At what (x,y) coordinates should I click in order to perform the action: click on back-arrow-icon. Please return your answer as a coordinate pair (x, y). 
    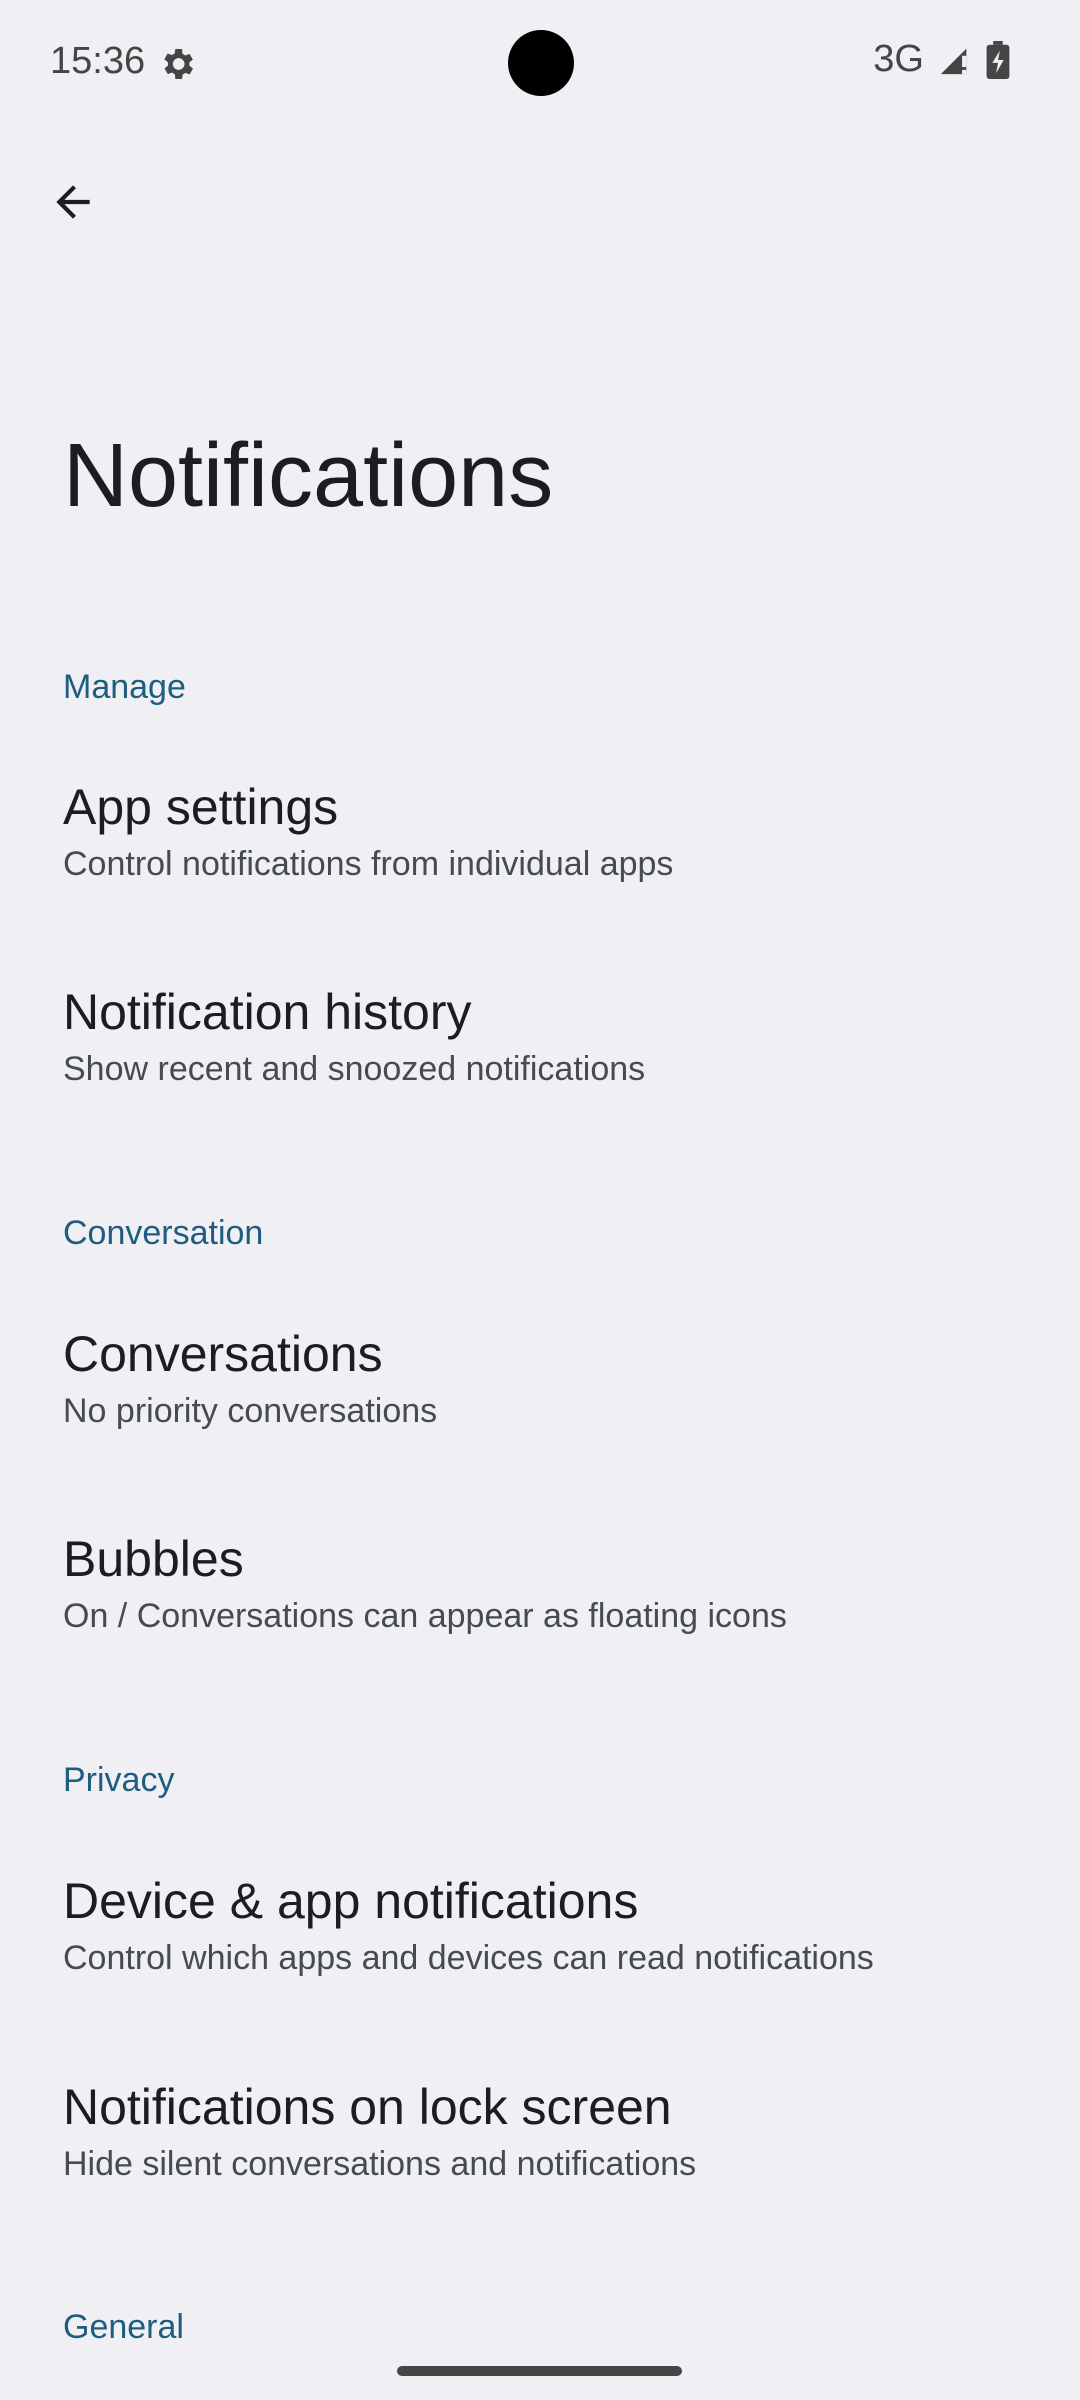
    Looking at the image, I should click on (73, 202).